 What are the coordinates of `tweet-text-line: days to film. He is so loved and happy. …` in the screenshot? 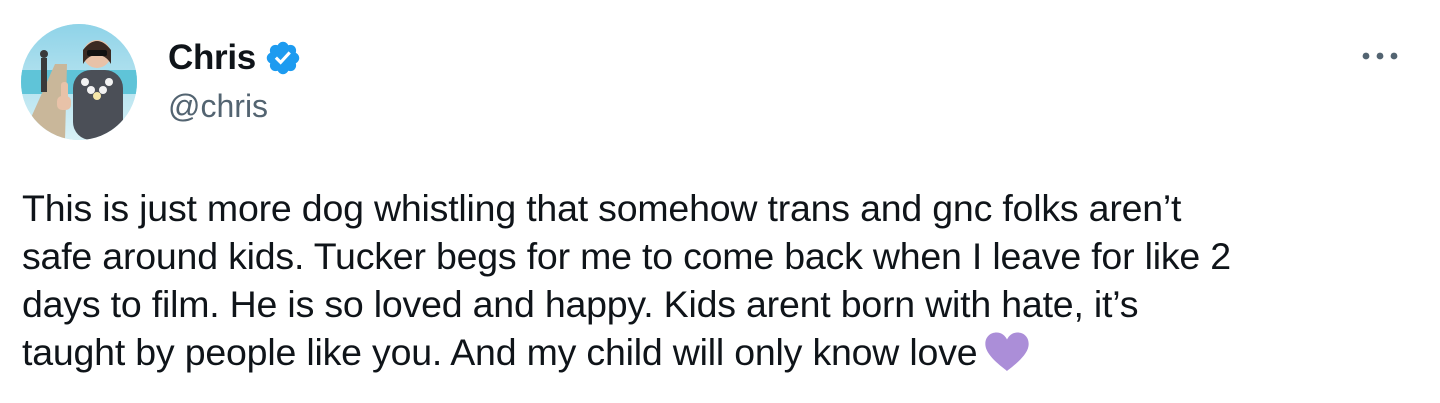 It's located at (580, 304).